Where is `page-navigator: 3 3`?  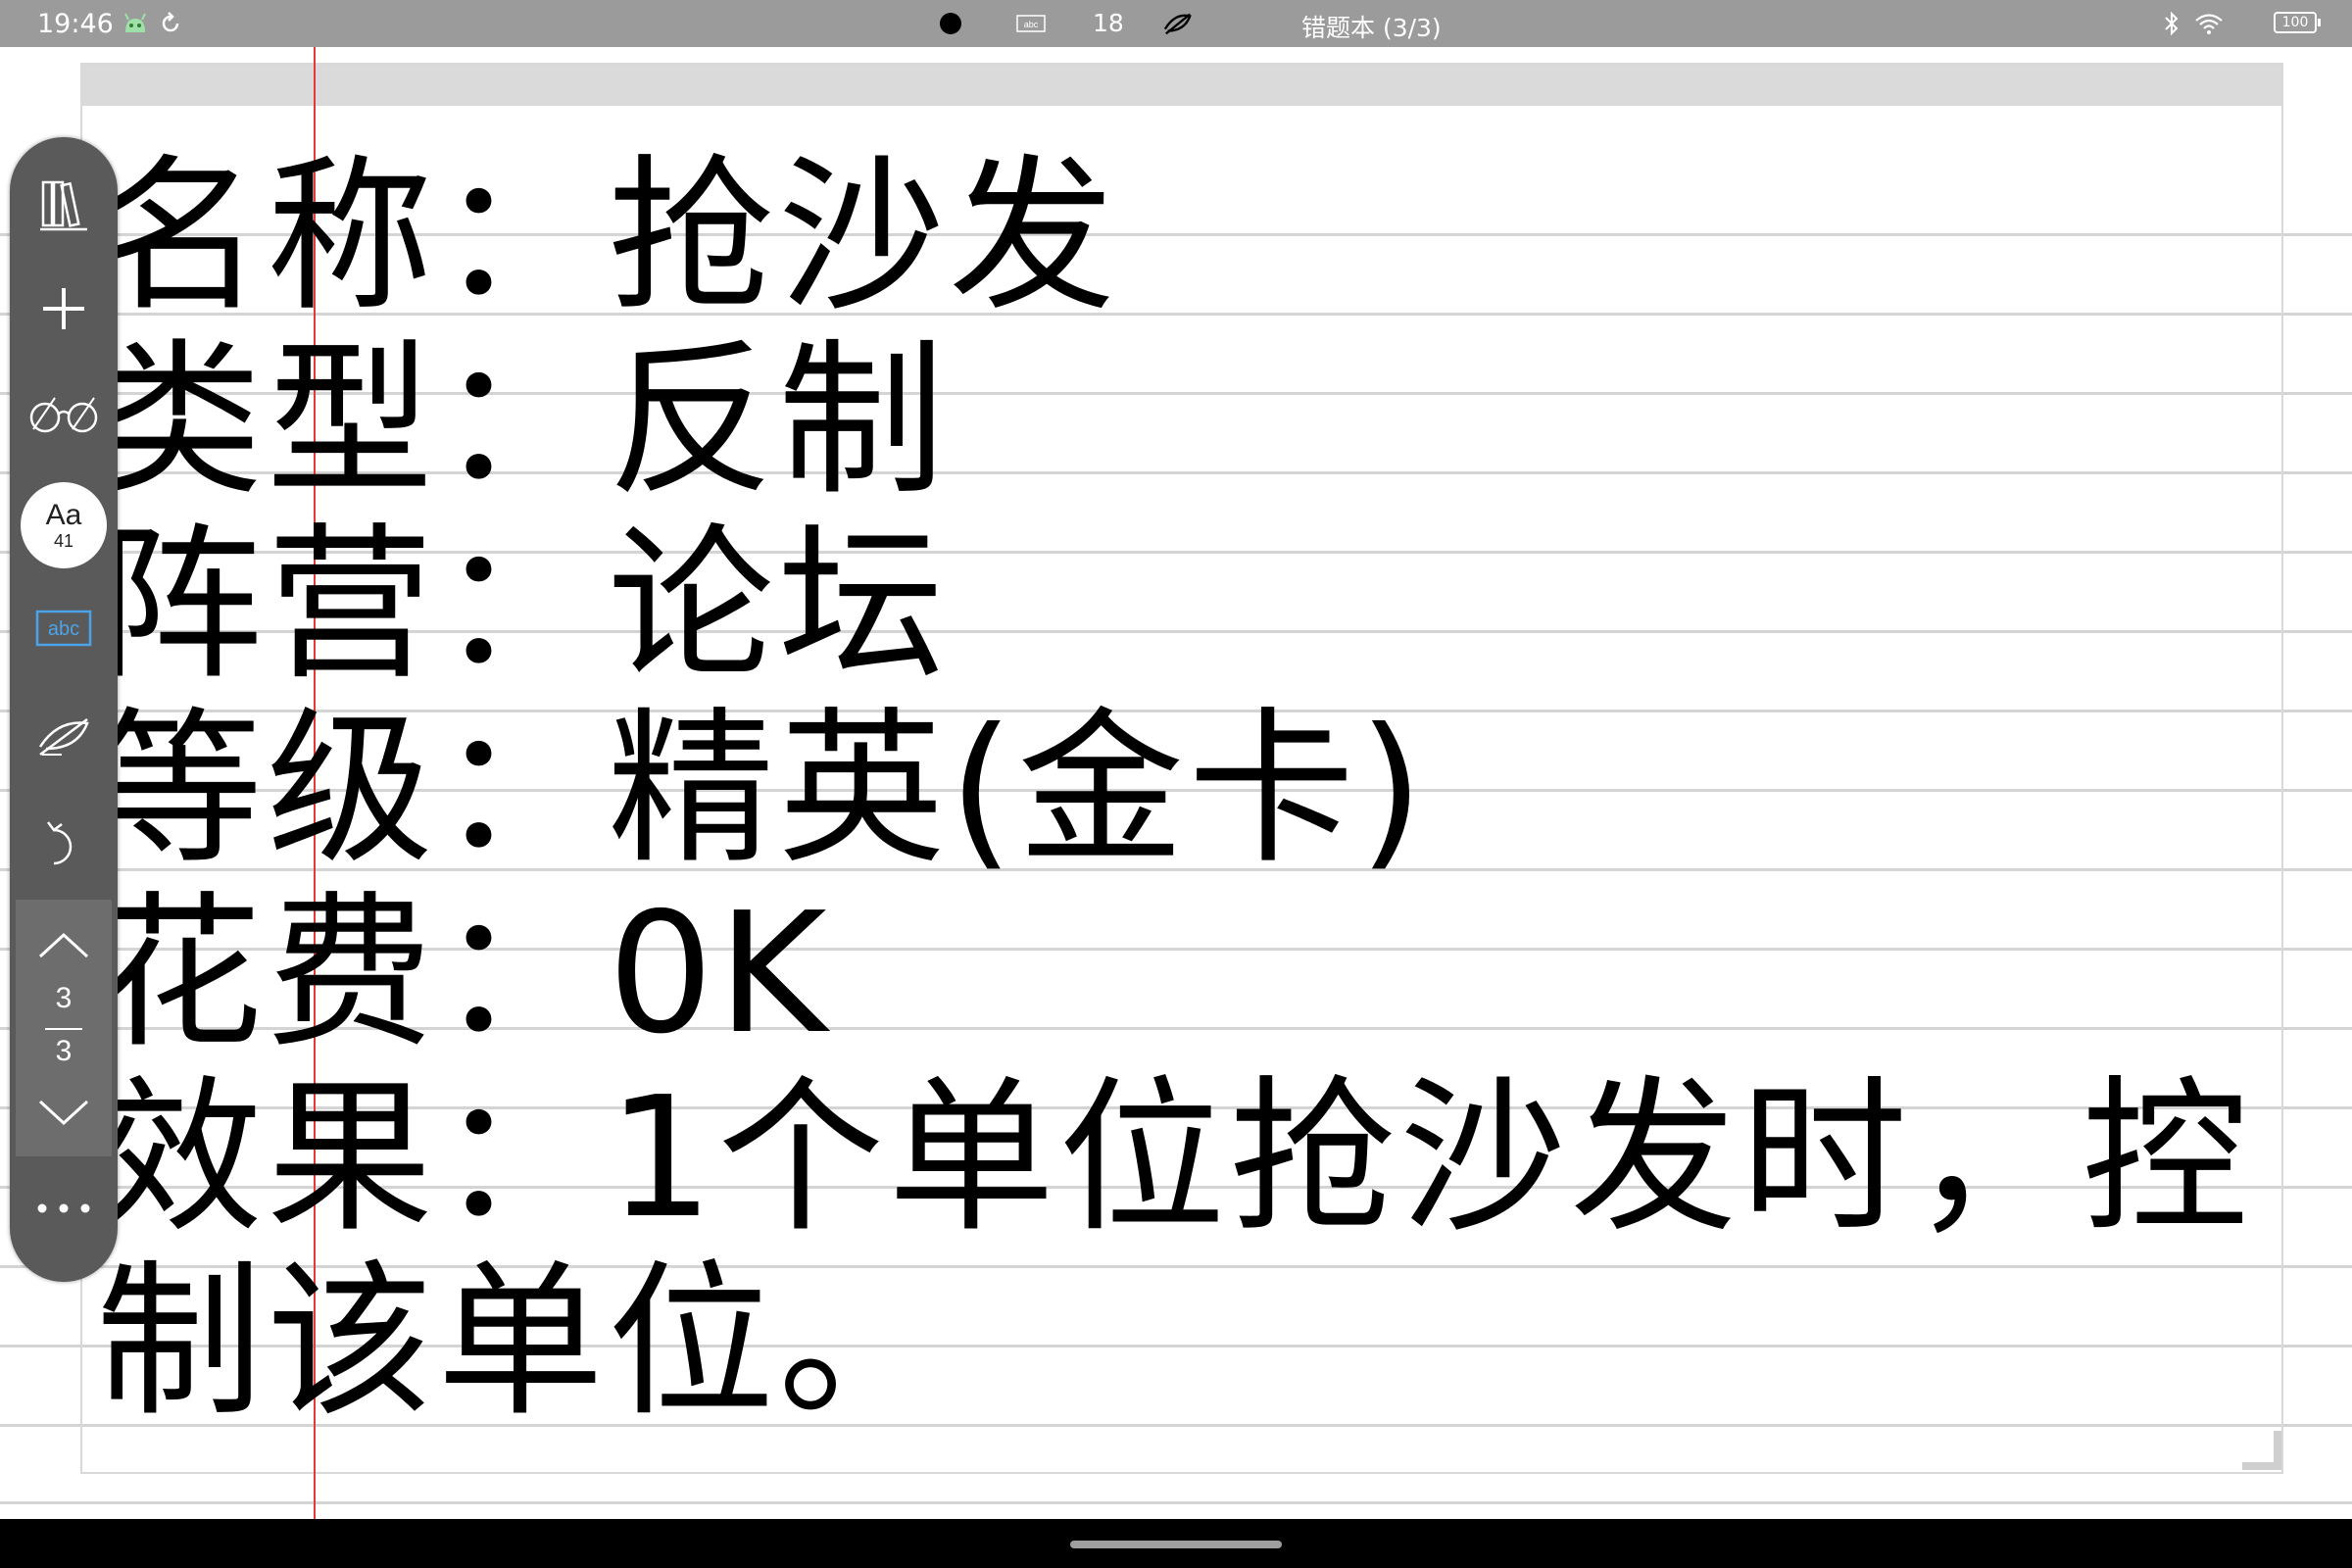 page-navigator: 3 3 is located at coordinates (64, 1028).